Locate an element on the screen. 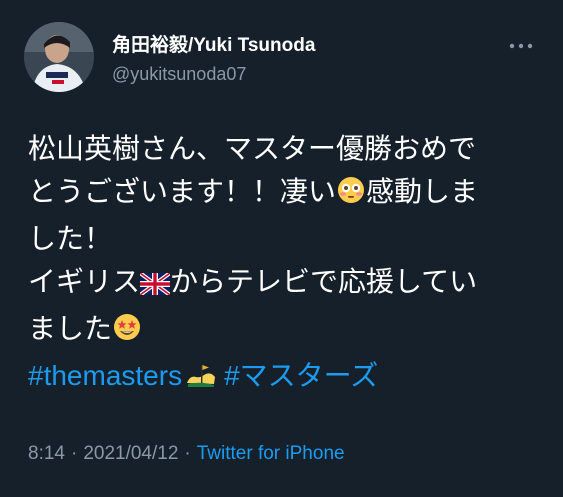 This screenshot has width=563, height=497. tweet-text-segment: とうございます！！凄い is located at coordinates (182, 191).